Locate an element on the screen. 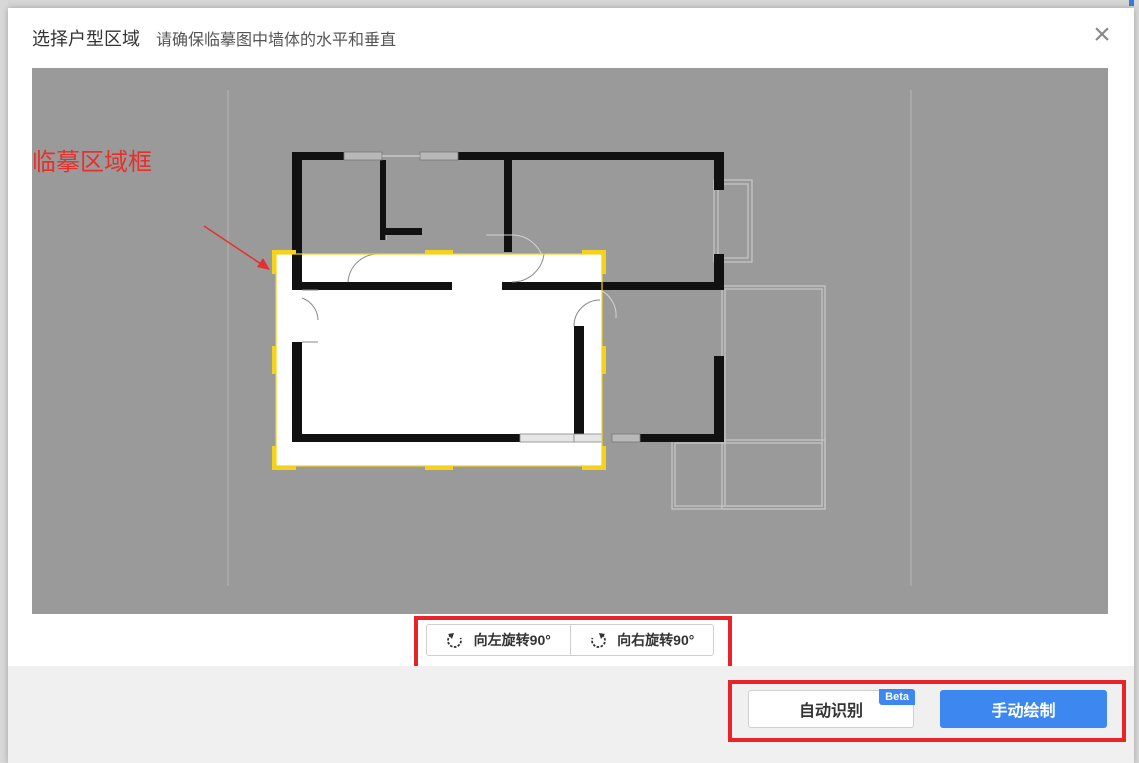 Image resolution: width=1139 pixels, height=763 pixels. close-icon: × is located at coordinates (1102, 35).